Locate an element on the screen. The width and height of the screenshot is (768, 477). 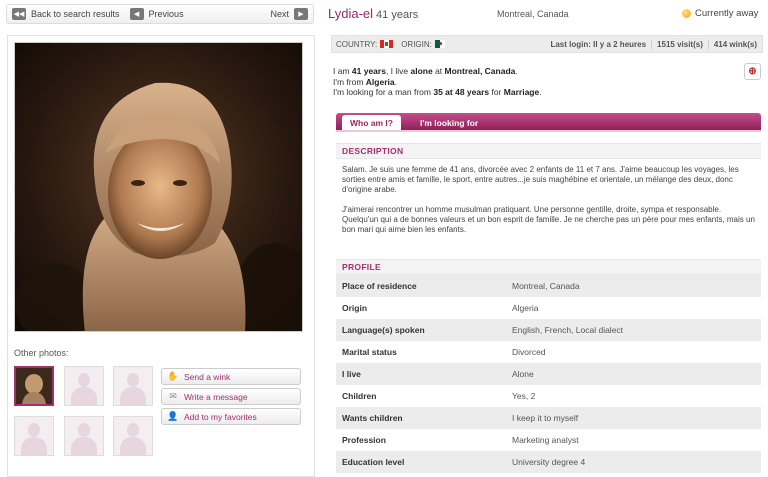
profile-row-education: Education level University degree 4 is located at coordinates (548, 462).